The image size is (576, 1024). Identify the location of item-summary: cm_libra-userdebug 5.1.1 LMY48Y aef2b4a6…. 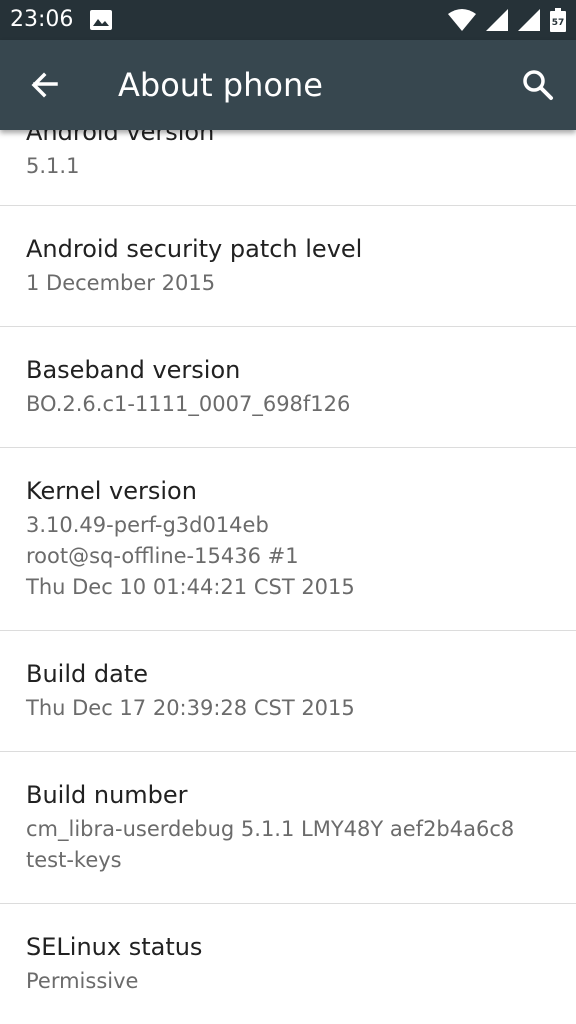
(270, 844).